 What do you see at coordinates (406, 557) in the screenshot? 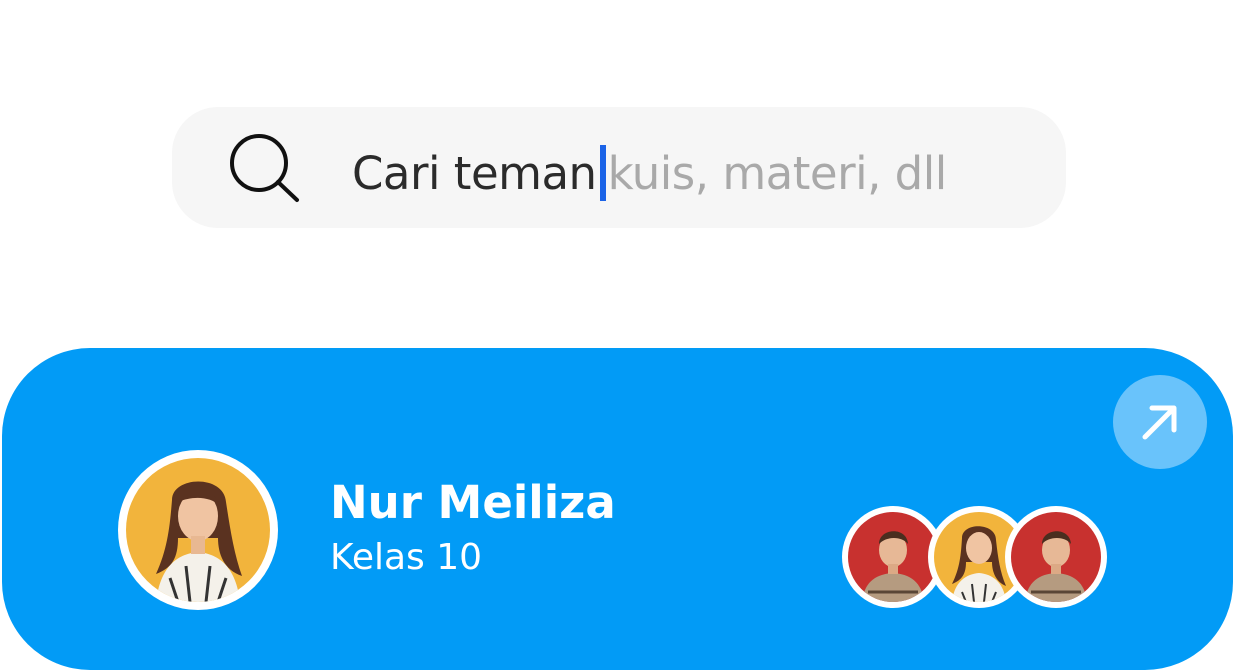
I see `user-class-label: Kelas 10` at bounding box center [406, 557].